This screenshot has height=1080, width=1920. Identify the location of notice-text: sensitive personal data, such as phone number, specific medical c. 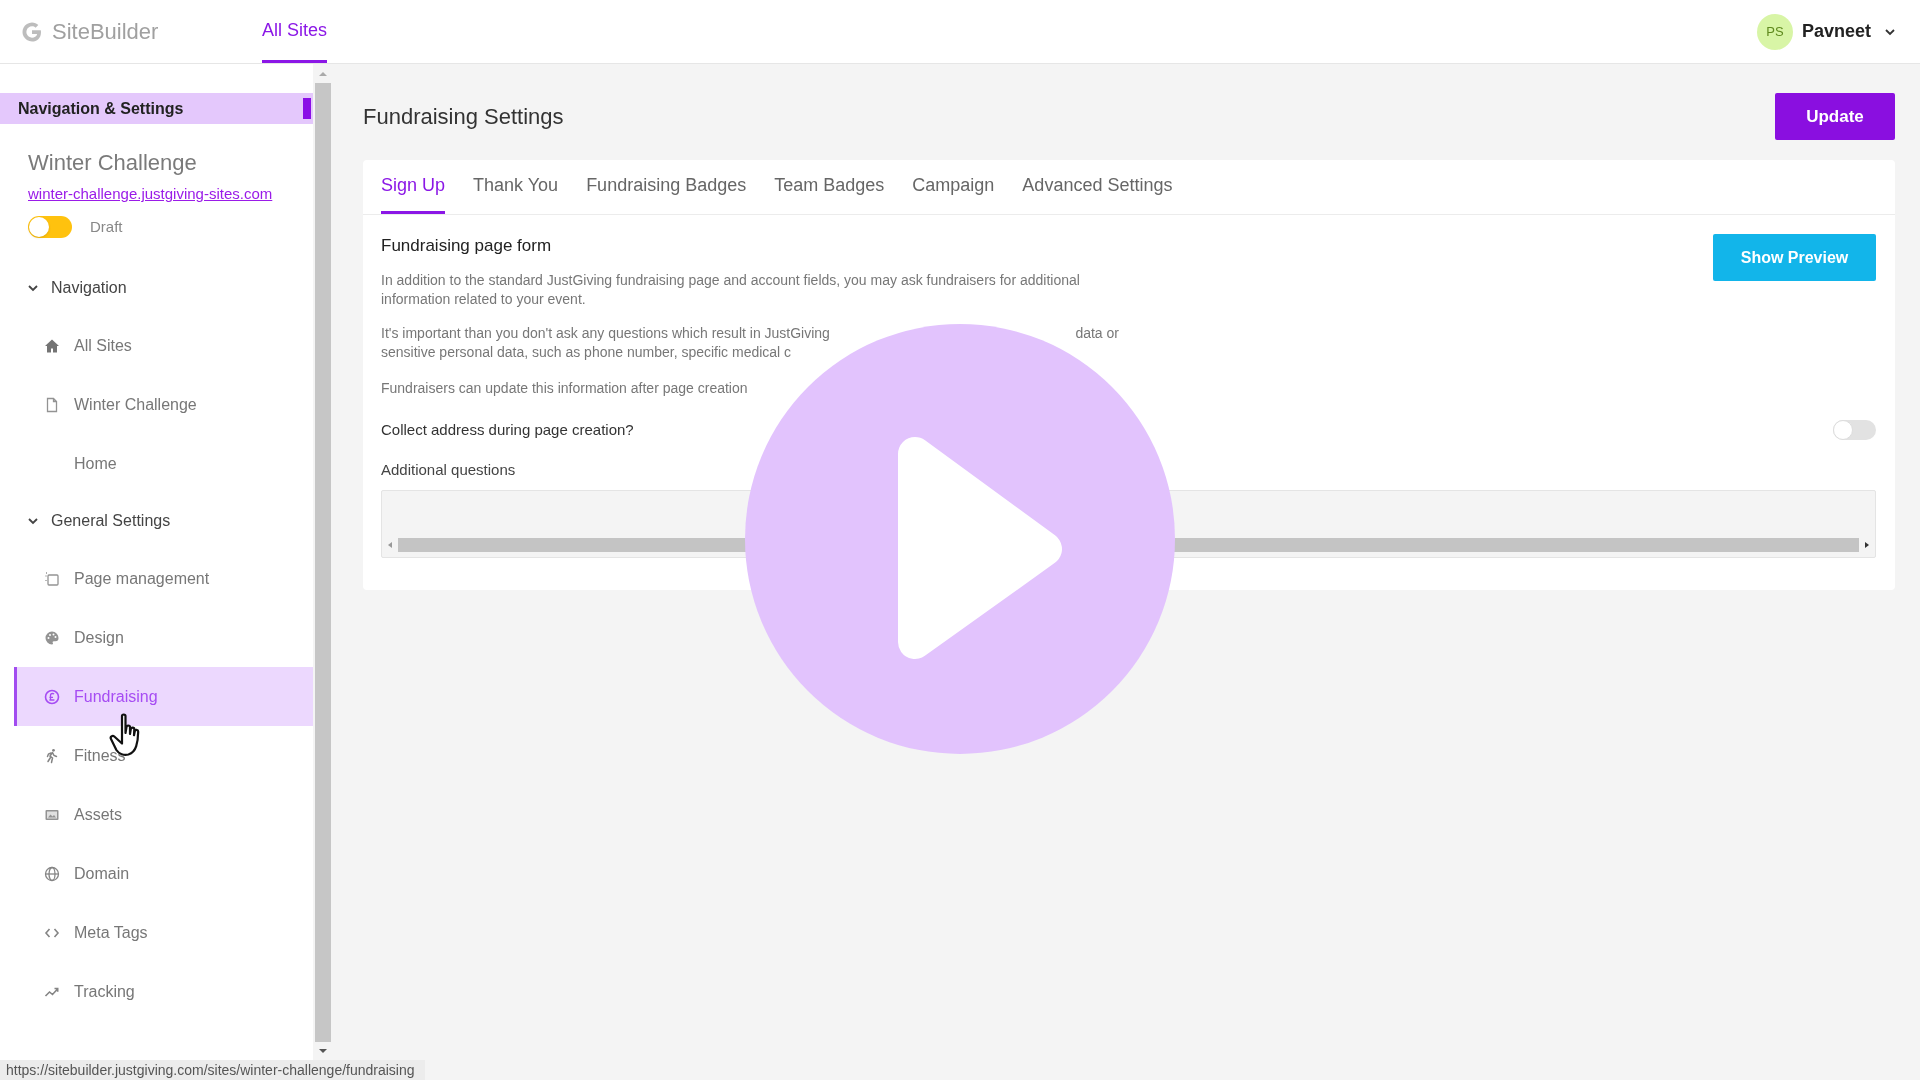
(587, 352).